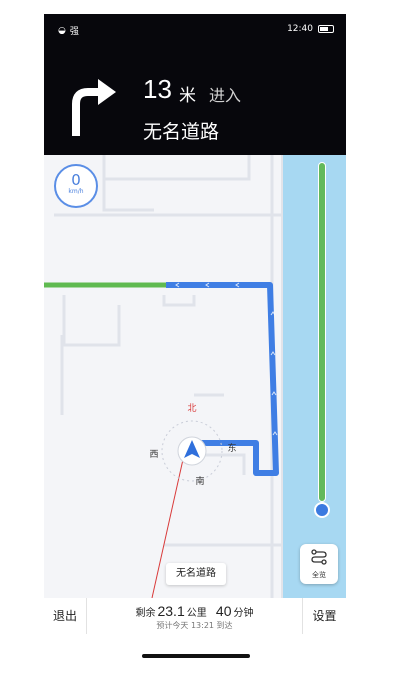 The image size is (400, 685). What do you see at coordinates (225, 95) in the screenshot?
I see `maneuver-action: 进入` at bounding box center [225, 95].